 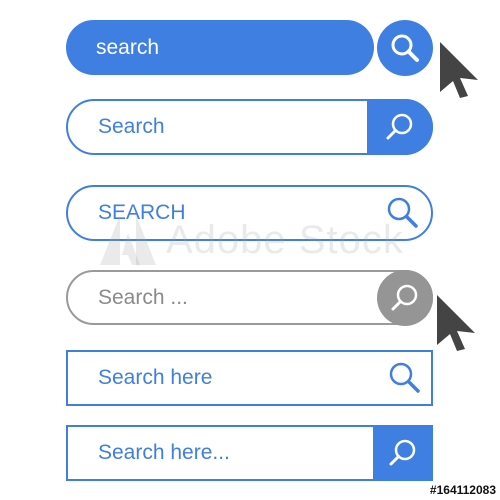 What do you see at coordinates (462, 490) in the screenshot?
I see `stock-id: #164112083` at bounding box center [462, 490].